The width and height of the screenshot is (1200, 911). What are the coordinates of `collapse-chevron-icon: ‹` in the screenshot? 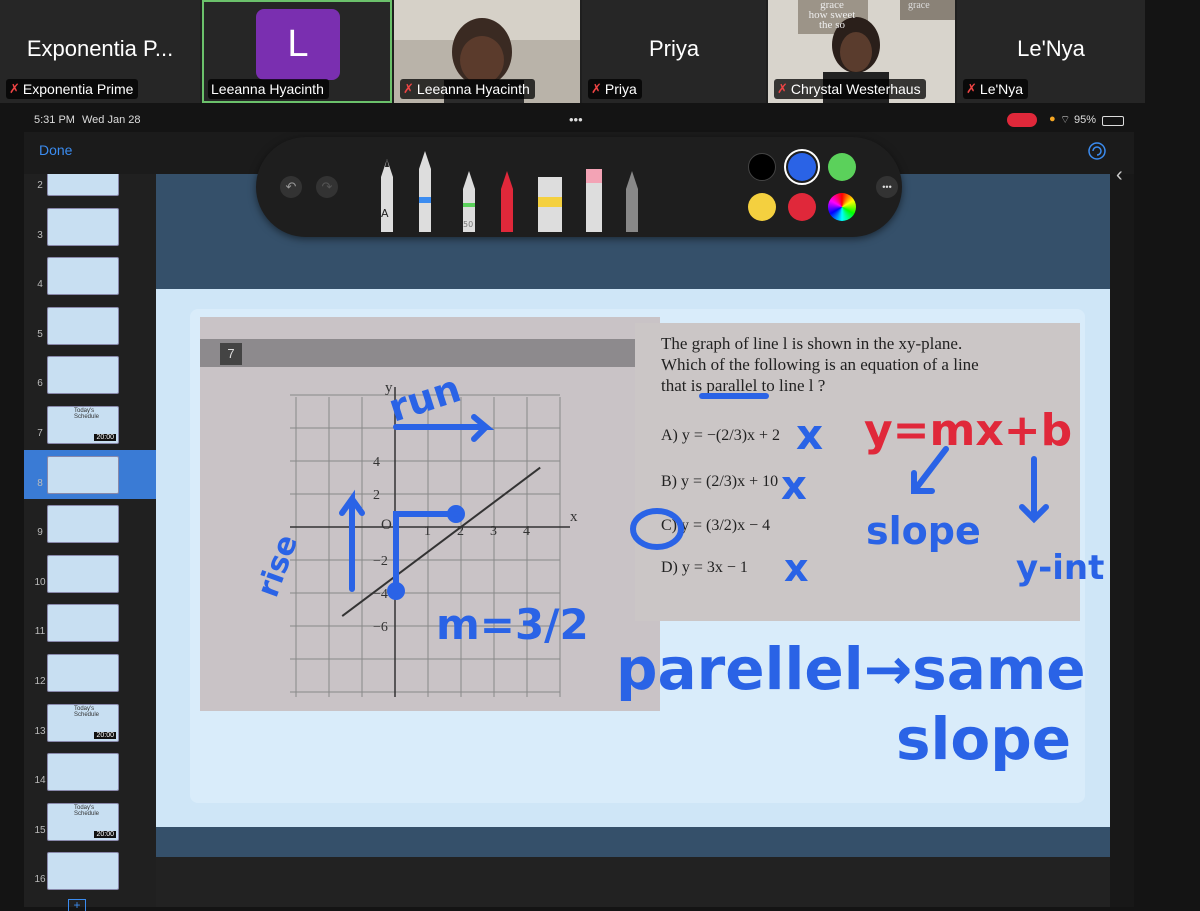 It's located at (1119, 175).